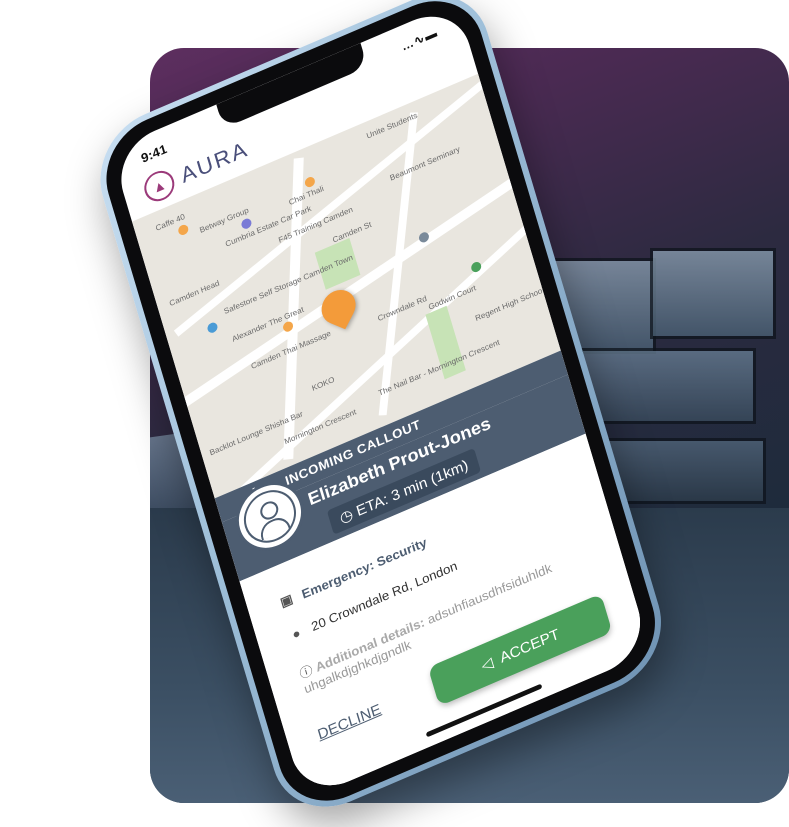 Image resolution: width=789 pixels, height=827 pixels. Describe the element at coordinates (529, 646) in the screenshot. I see `accept-label: ACCEPT` at that location.